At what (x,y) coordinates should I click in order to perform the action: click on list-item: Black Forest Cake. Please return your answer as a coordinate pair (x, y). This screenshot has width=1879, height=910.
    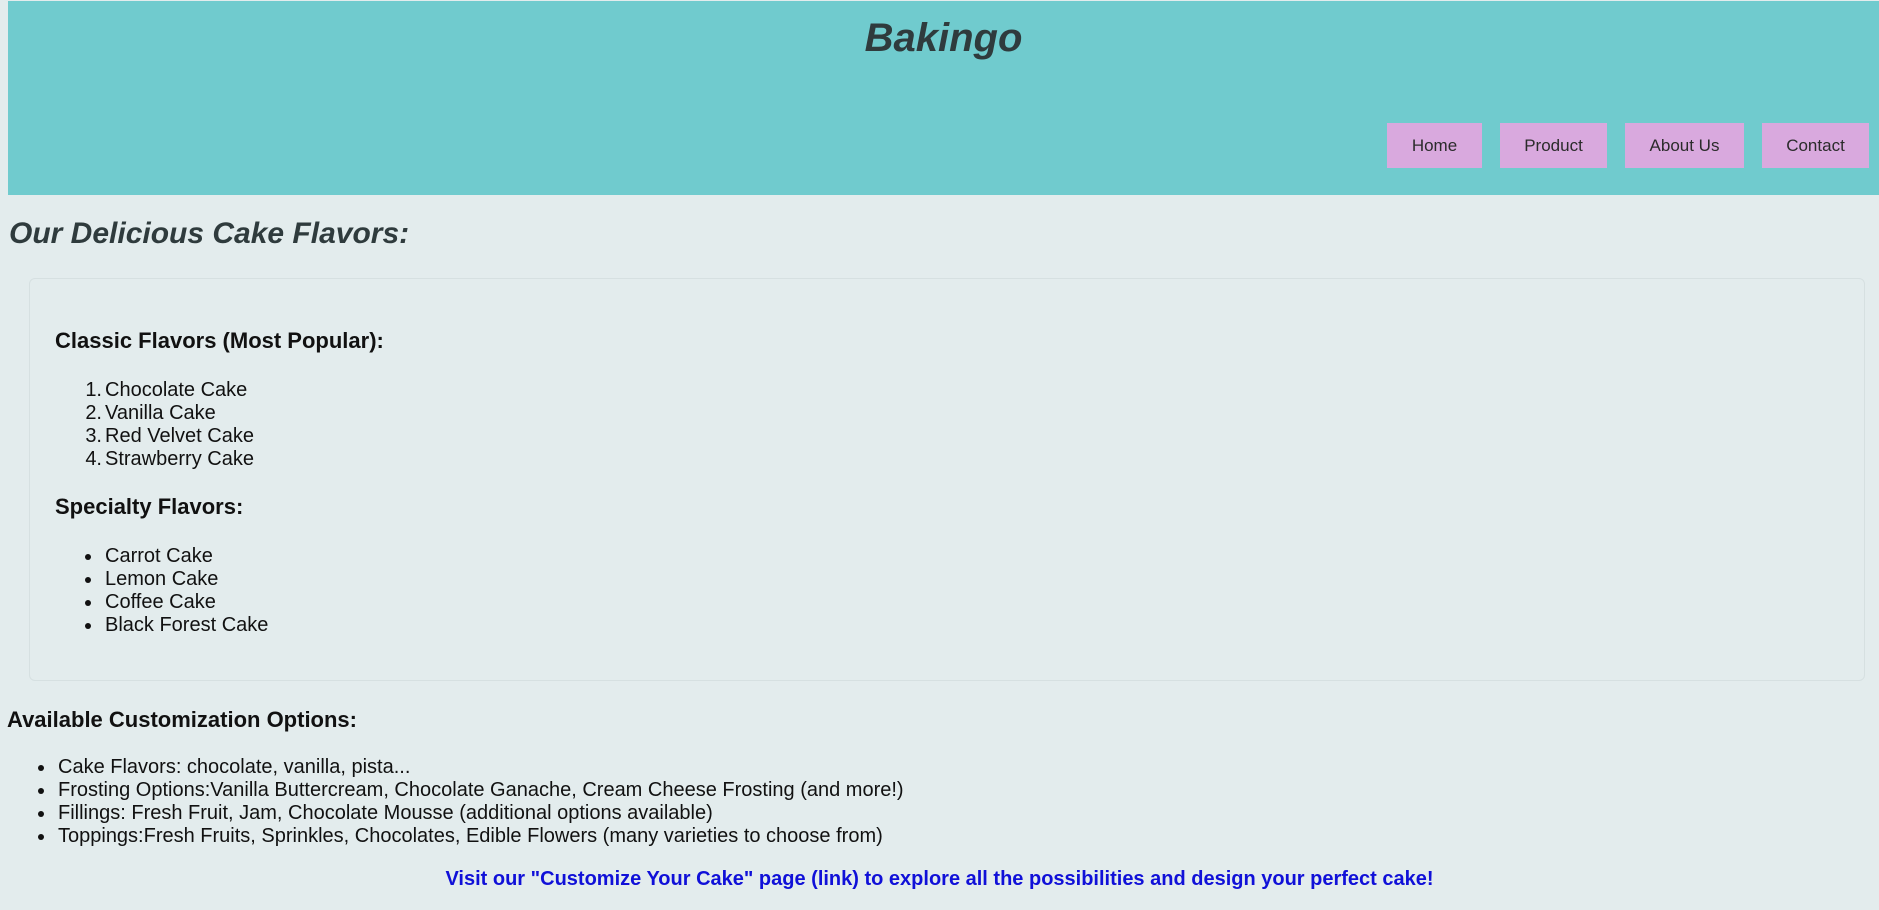
    Looking at the image, I should click on (176, 625).